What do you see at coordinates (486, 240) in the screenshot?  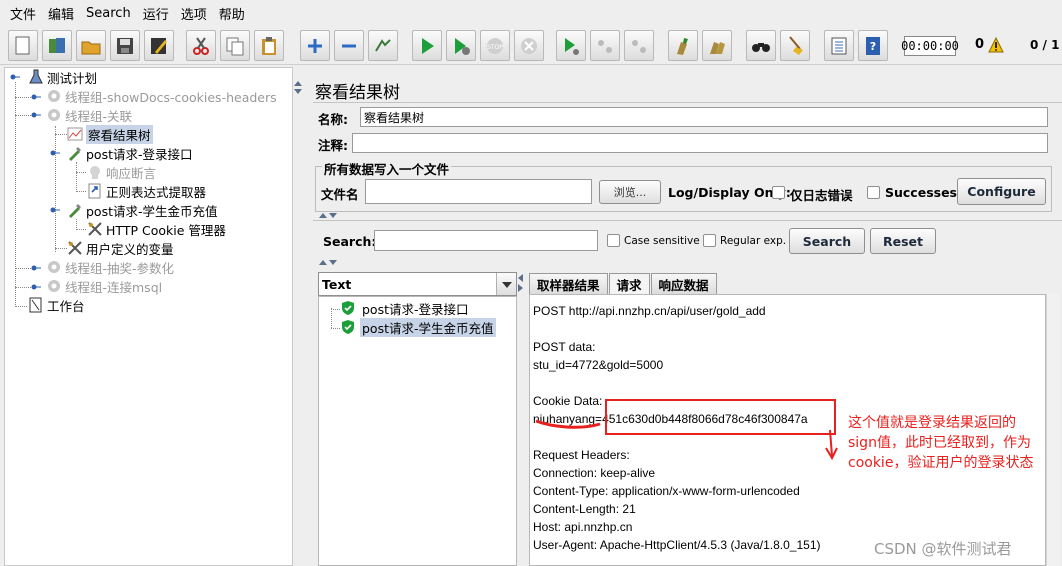 I see `search-input` at bounding box center [486, 240].